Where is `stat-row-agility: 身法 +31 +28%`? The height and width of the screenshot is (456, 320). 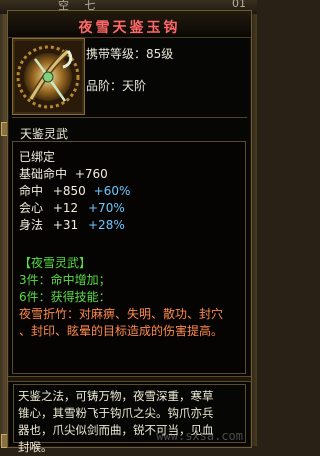
stat-row-agility: 身法 +31 +28% is located at coordinates (72, 224).